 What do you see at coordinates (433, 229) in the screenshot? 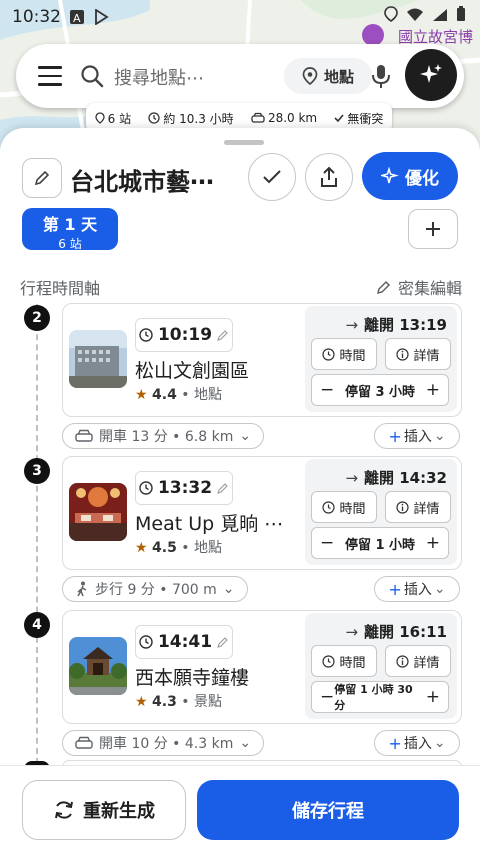
I see `add-day-button` at bounding box center [433, 229].